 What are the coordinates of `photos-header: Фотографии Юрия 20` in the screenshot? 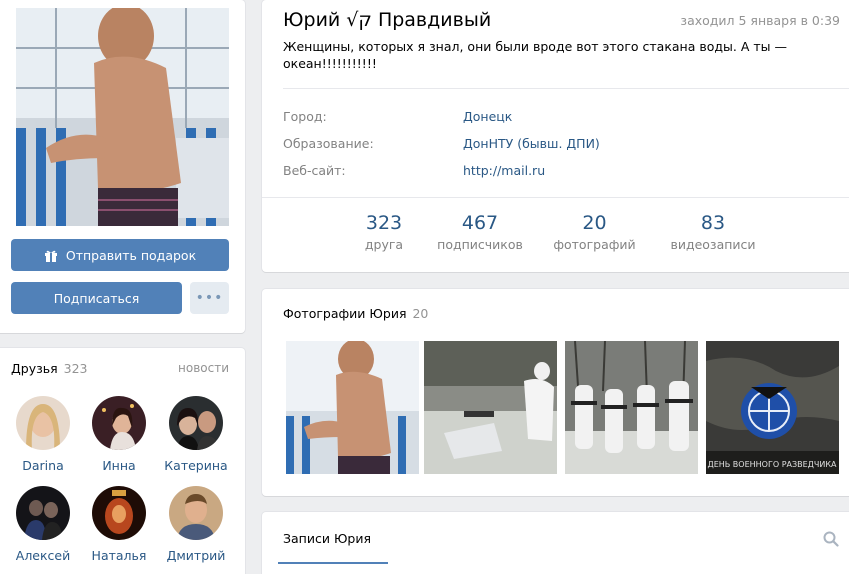 It's located at (355, 313).